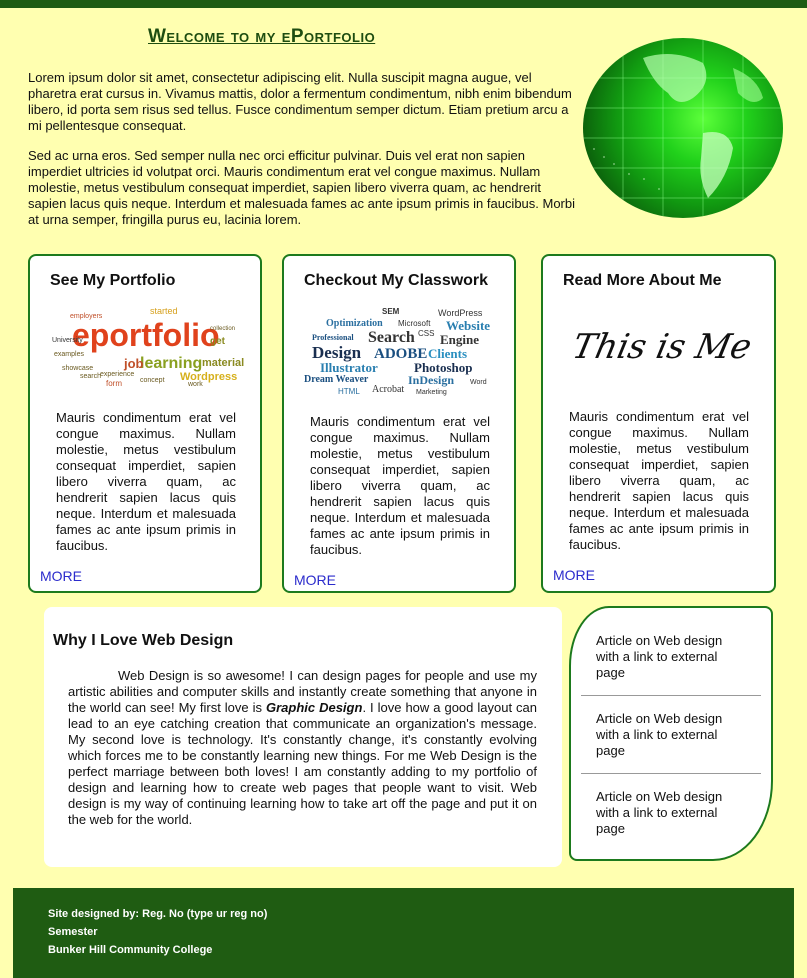 The width and height of the screenshot is (807, 978). Describe the element at coordinates (146, 335) in the screenshot. I see `wordcloud-main-word: eportfolio` at that location.